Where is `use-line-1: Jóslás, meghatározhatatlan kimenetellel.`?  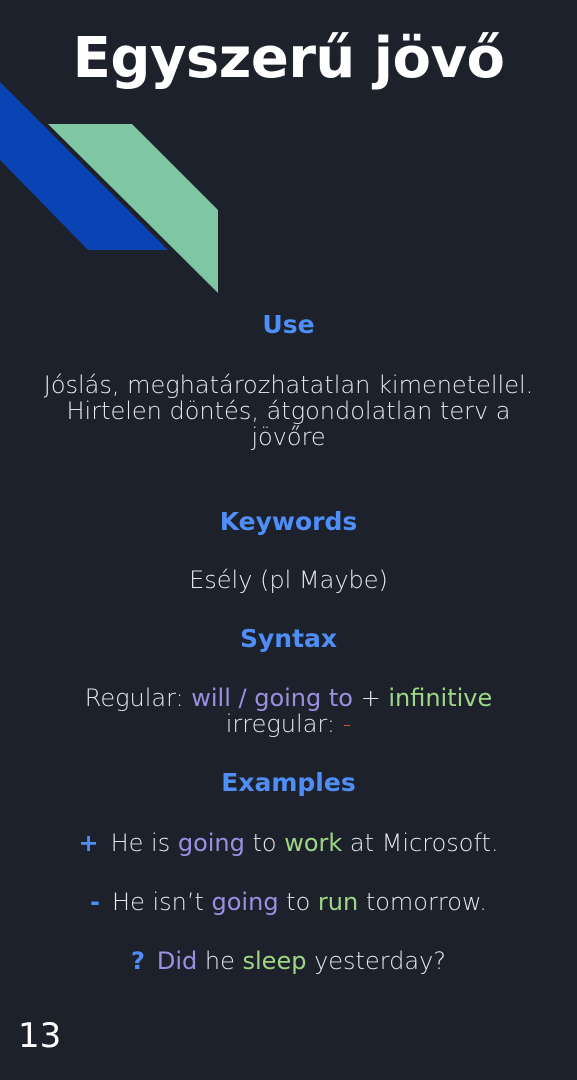 use-line-1: Jóslás, meghatározhatatlan kimenetellel. is located at coordinates (288, 385).